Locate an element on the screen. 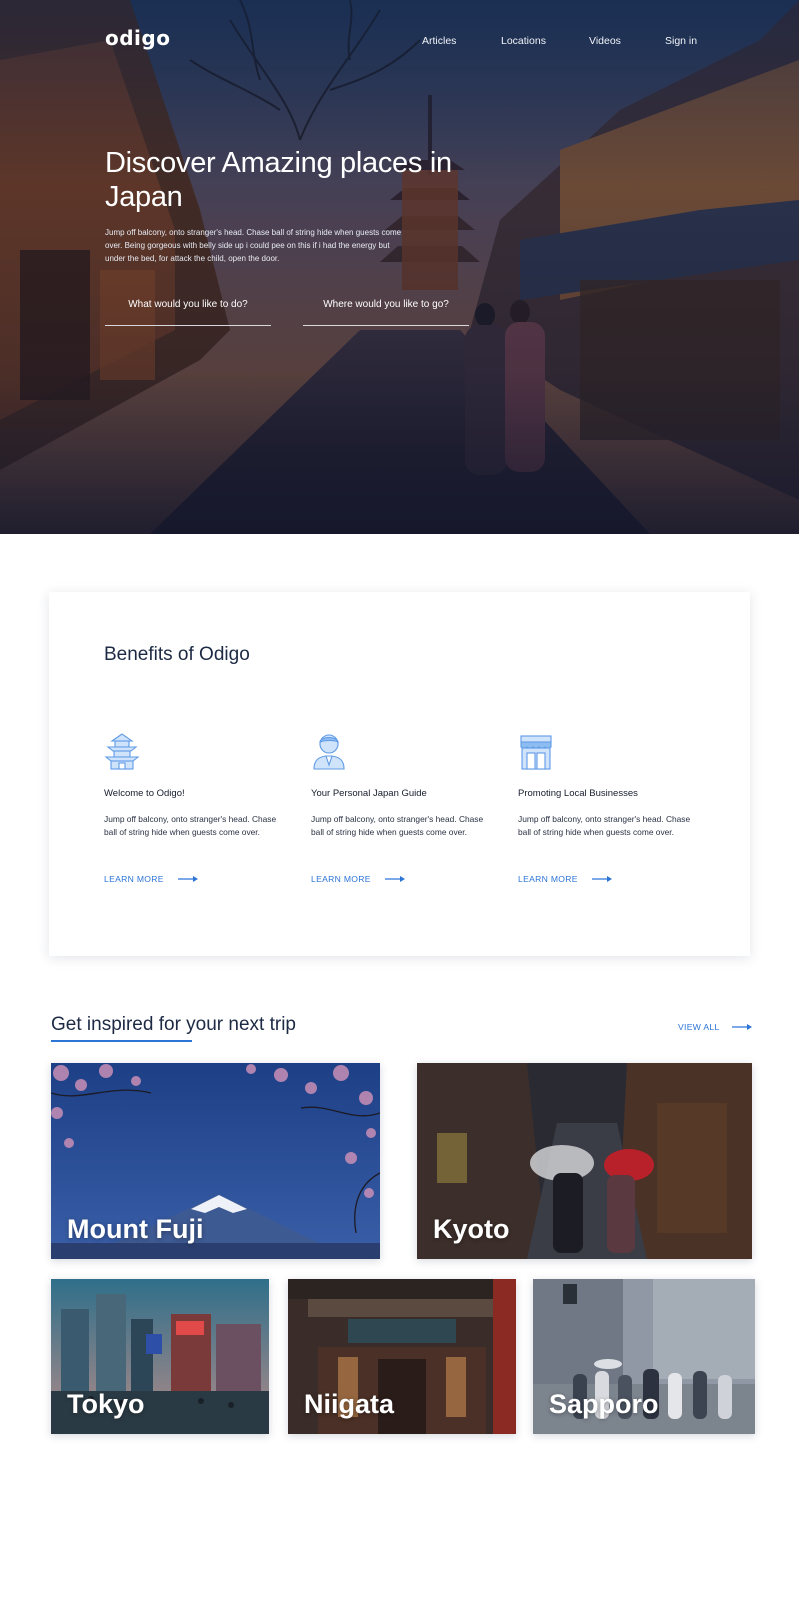 This screenshot has height=1600, width=799. nav-link-articles: Articles is located at coordinates (439, 41).